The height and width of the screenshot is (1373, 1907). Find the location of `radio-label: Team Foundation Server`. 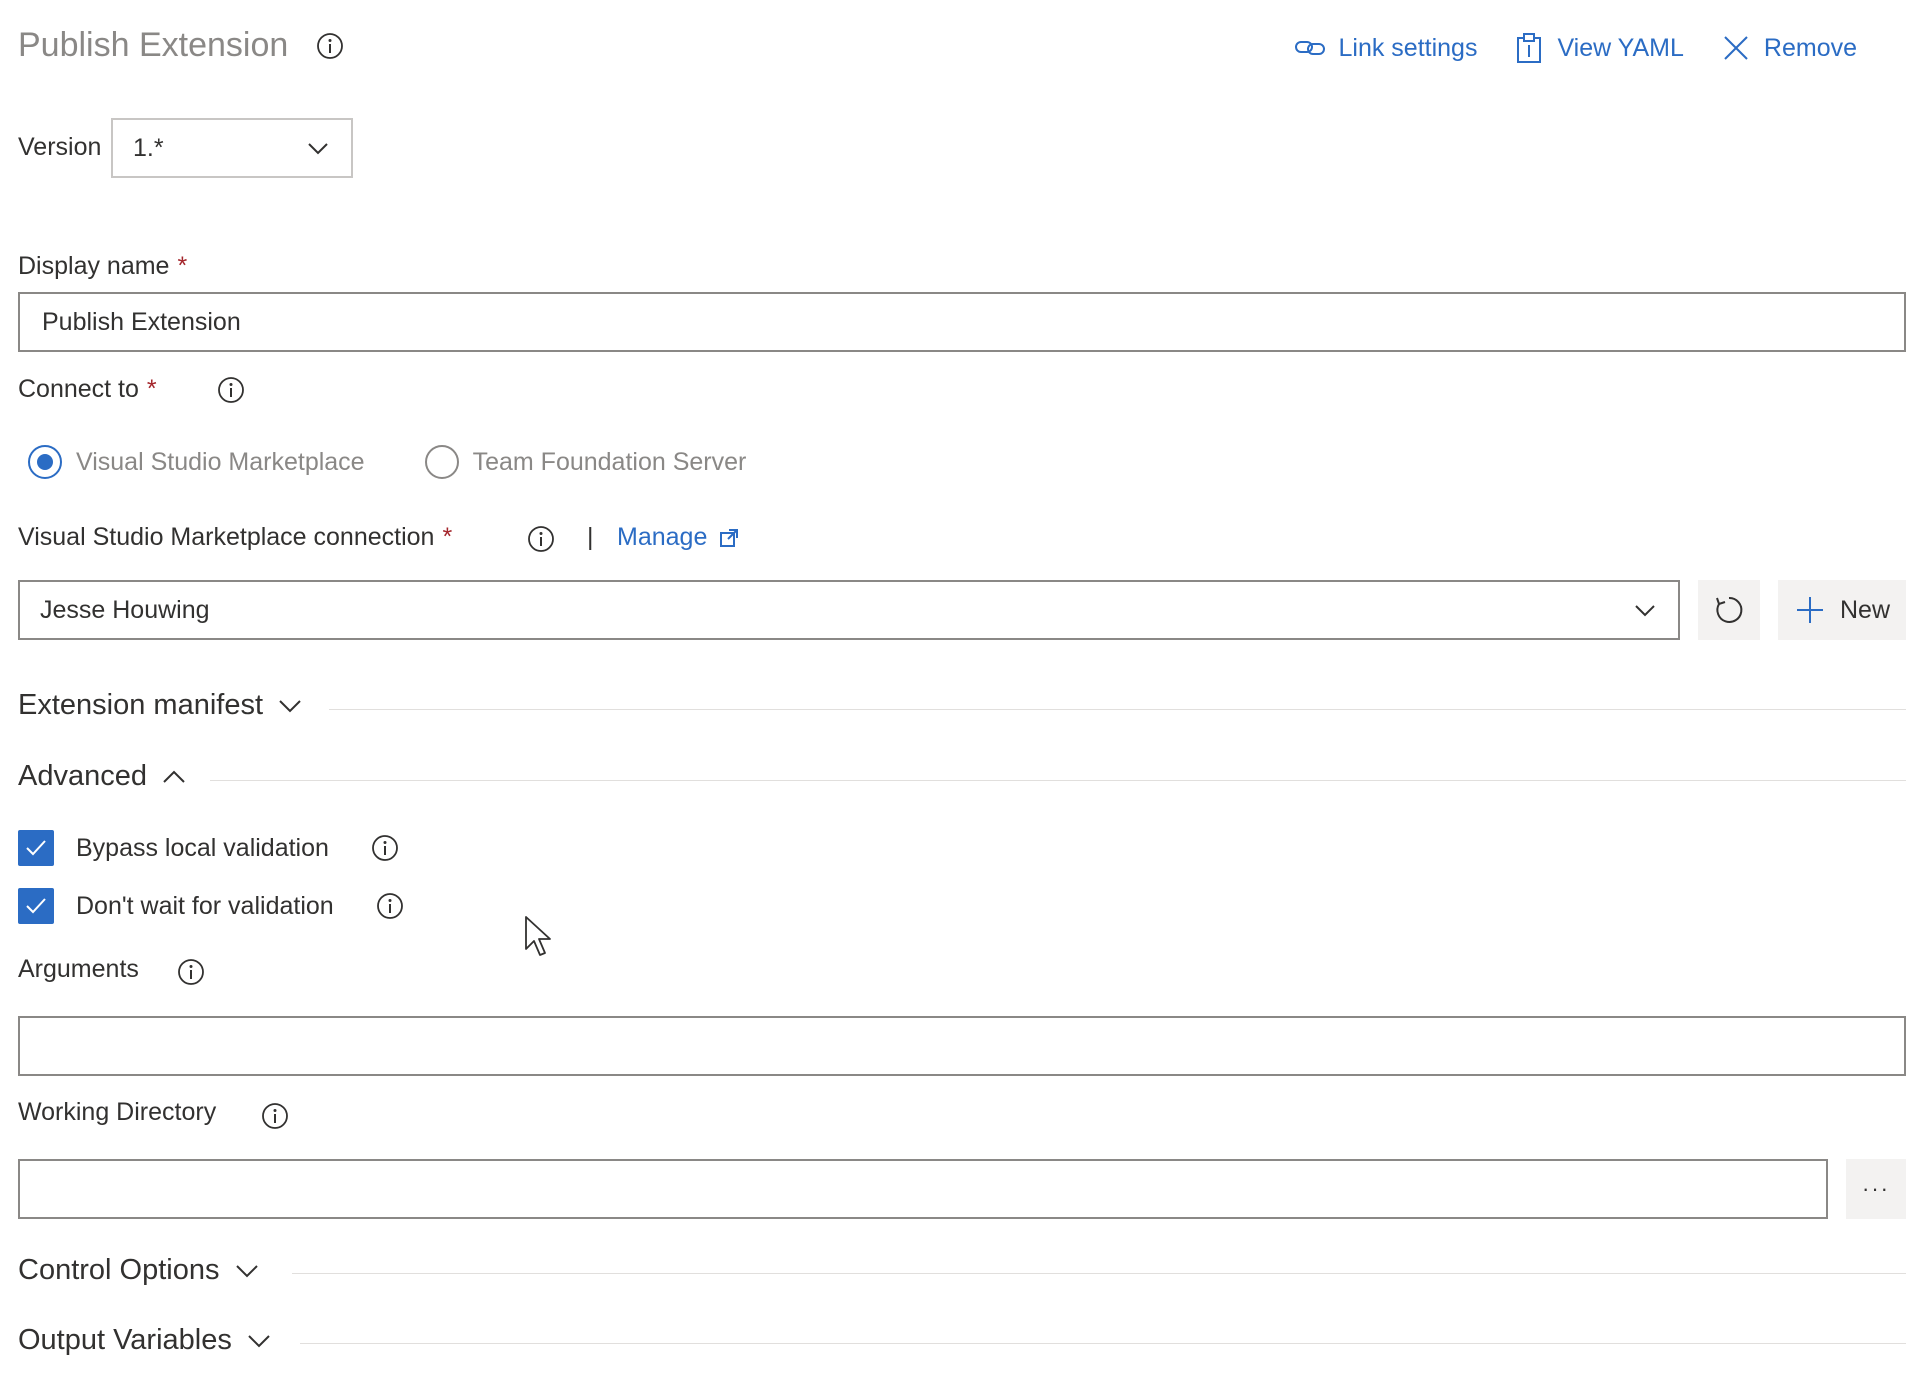

radio-label: Team Foundation Server is located at coordinates (609, 461).